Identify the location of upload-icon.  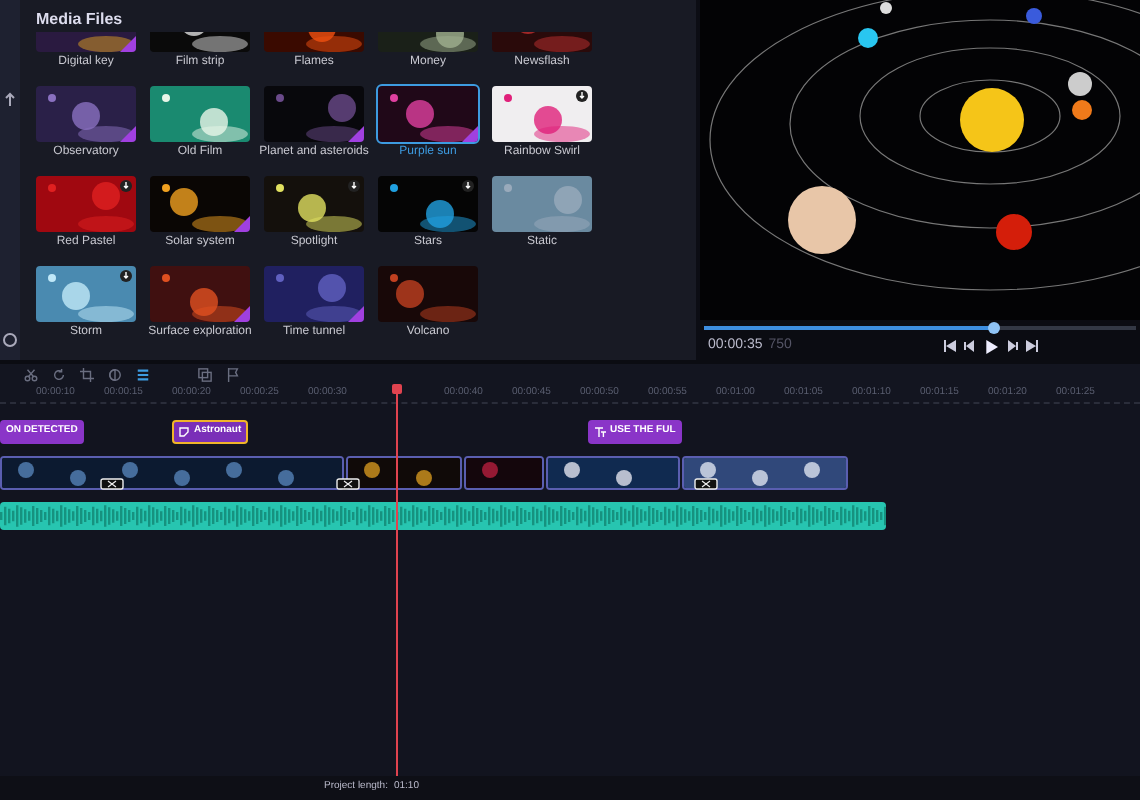
(10, 100).